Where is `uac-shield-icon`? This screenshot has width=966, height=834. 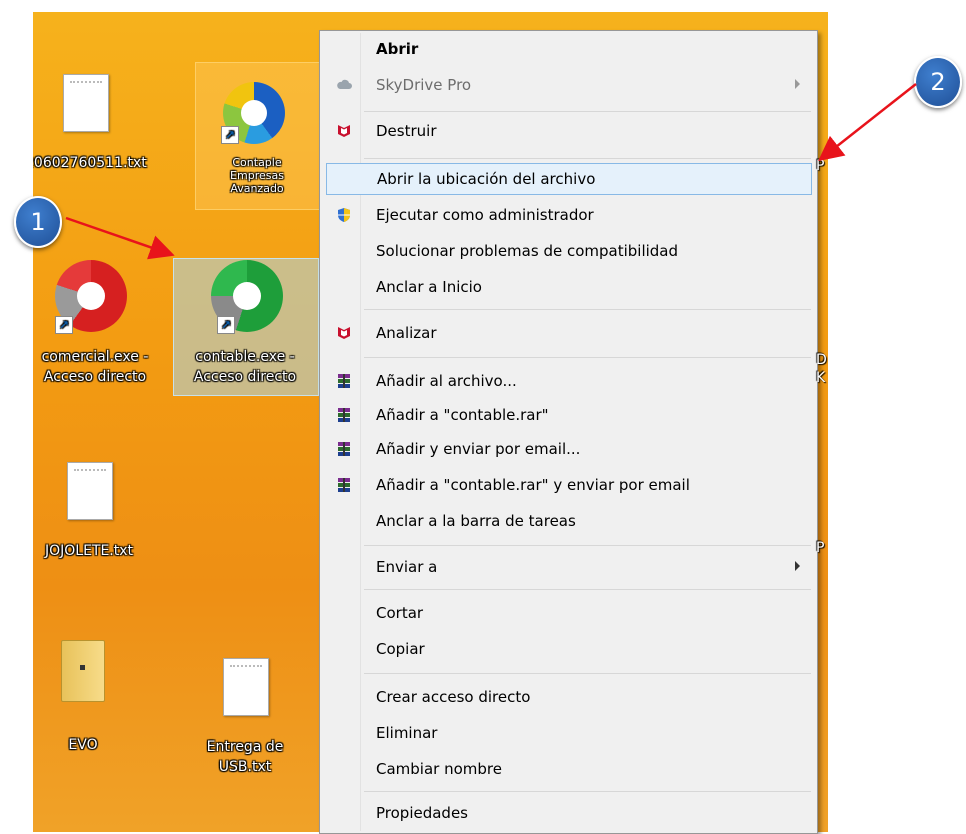 uac-shield-icon is located at coordinates (344, 215).